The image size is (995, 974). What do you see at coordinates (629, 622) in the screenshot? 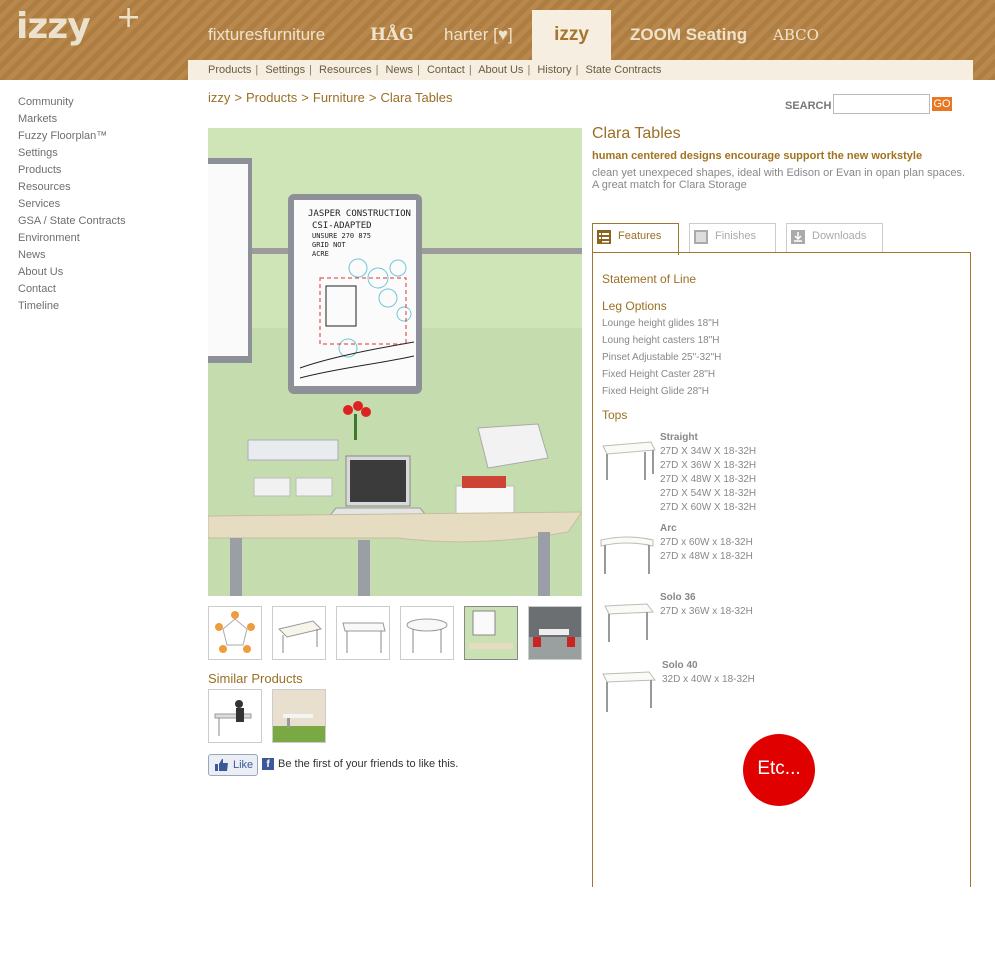
I see `solo-36-table-image` at bounding box center [629, 622].